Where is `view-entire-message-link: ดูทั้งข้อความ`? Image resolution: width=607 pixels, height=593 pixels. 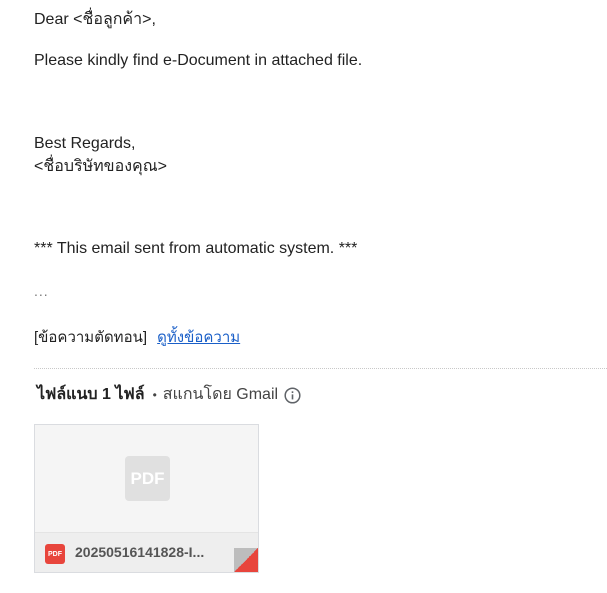 view-entire-message-link: ดูทั้งข้อความ is located at coordinates (198, 337).